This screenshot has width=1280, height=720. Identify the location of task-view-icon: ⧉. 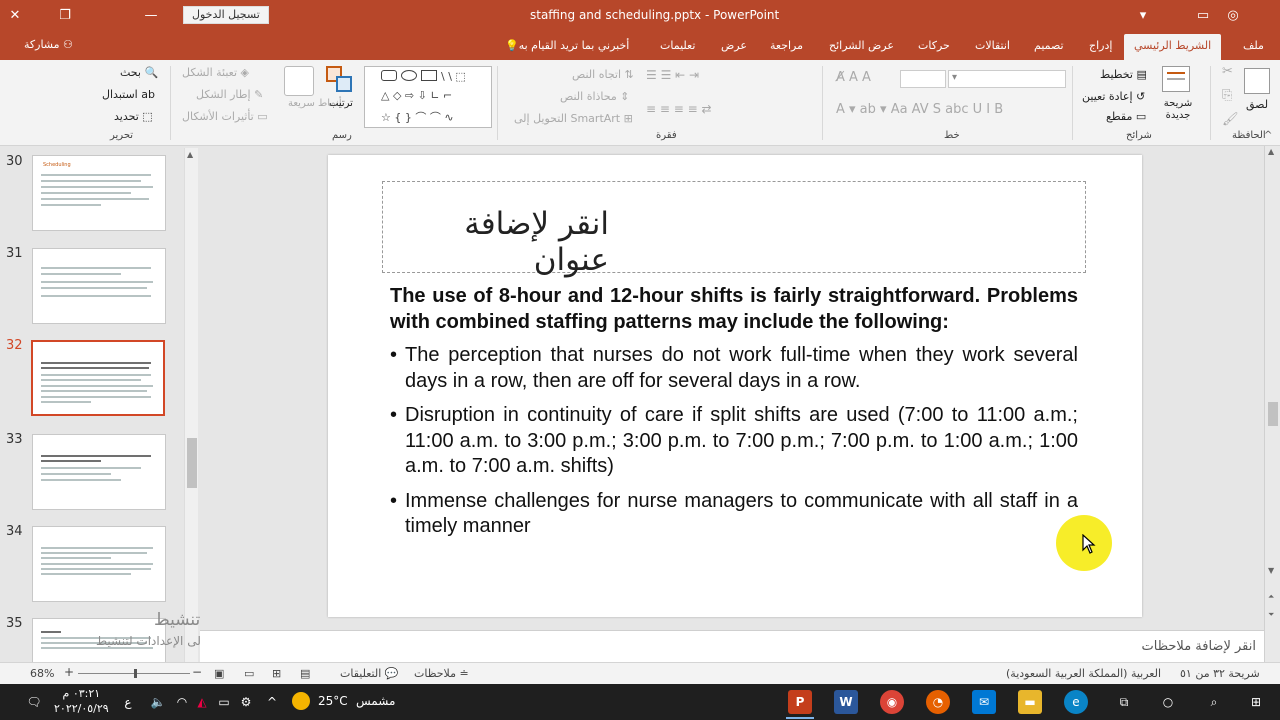
(1124, 702).